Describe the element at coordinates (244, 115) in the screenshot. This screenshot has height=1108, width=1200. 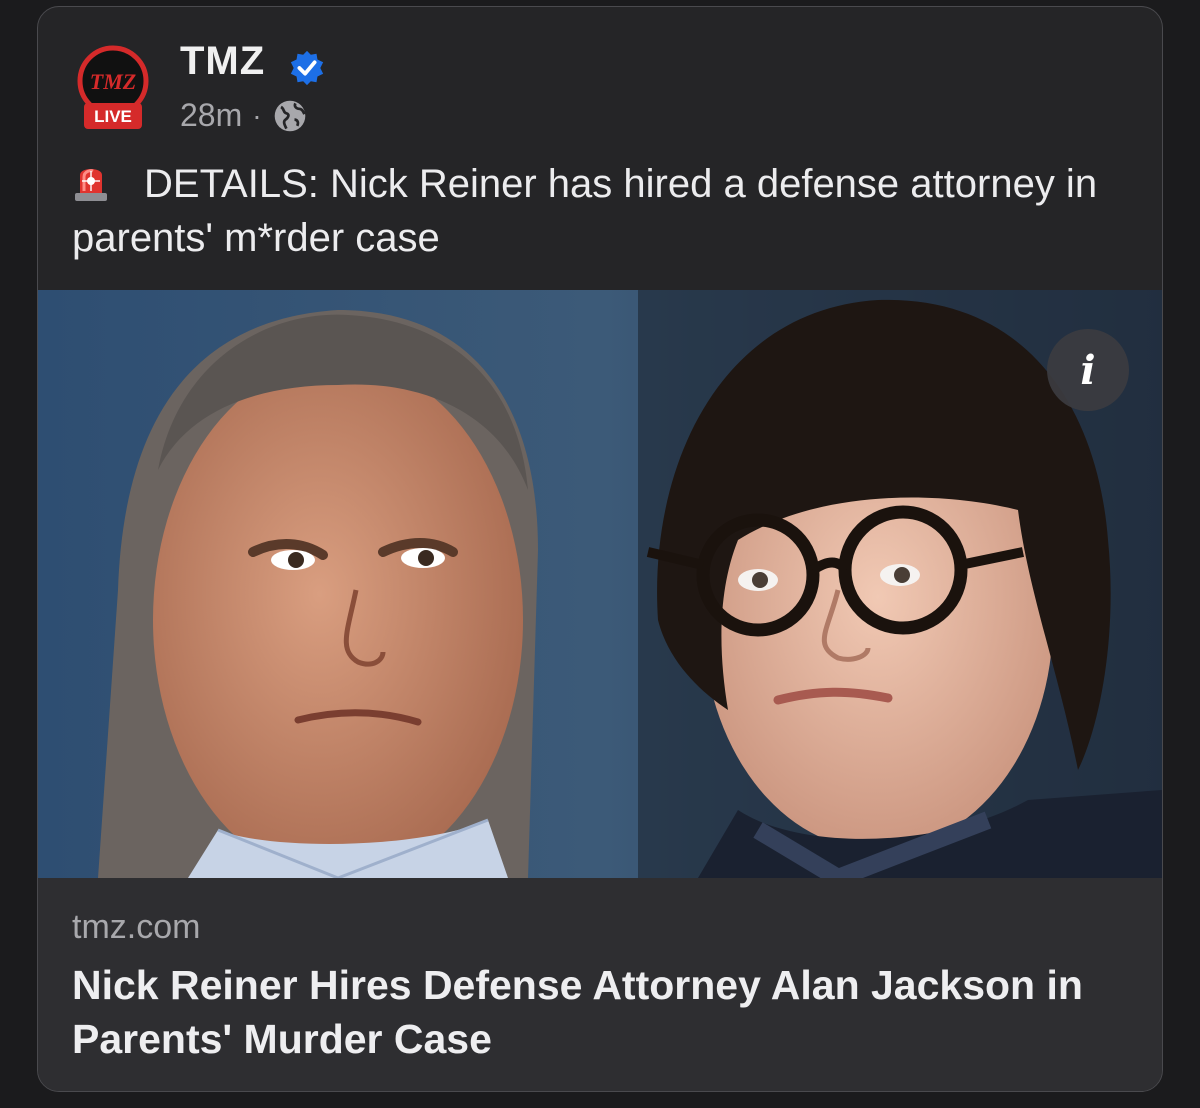
I see `post-meta: 28m ·` at that location.